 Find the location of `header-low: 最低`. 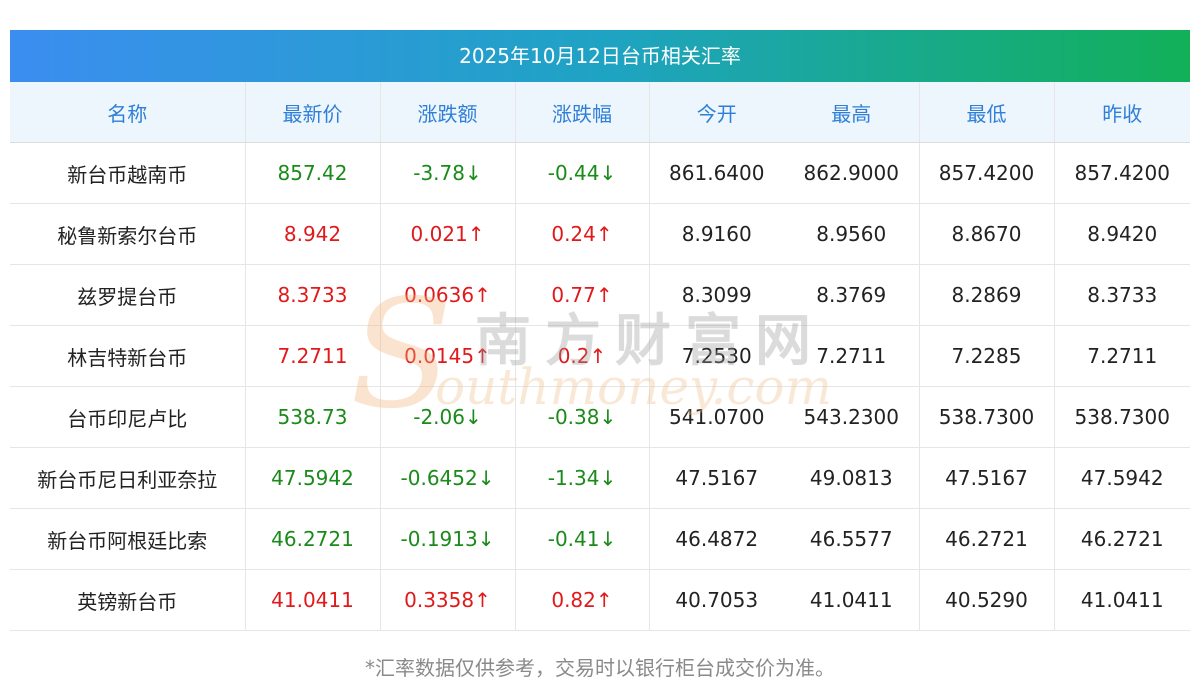

header-low: 最低 is located at coordinates (986, 112).